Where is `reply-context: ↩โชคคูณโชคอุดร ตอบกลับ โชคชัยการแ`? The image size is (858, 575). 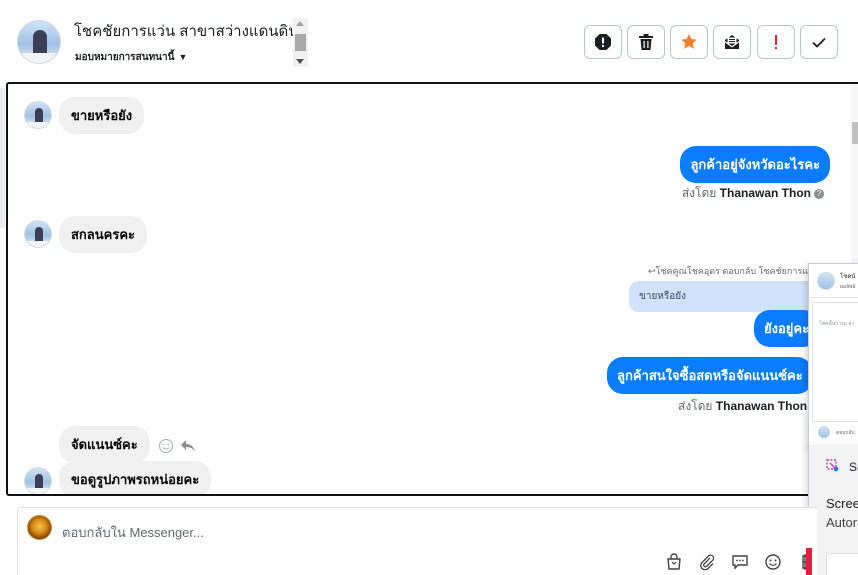 reply-context: ↩โชคคูณโชคอุดร ตอบกลับ โชคชัยการแ is located at coordinates (728, 271).